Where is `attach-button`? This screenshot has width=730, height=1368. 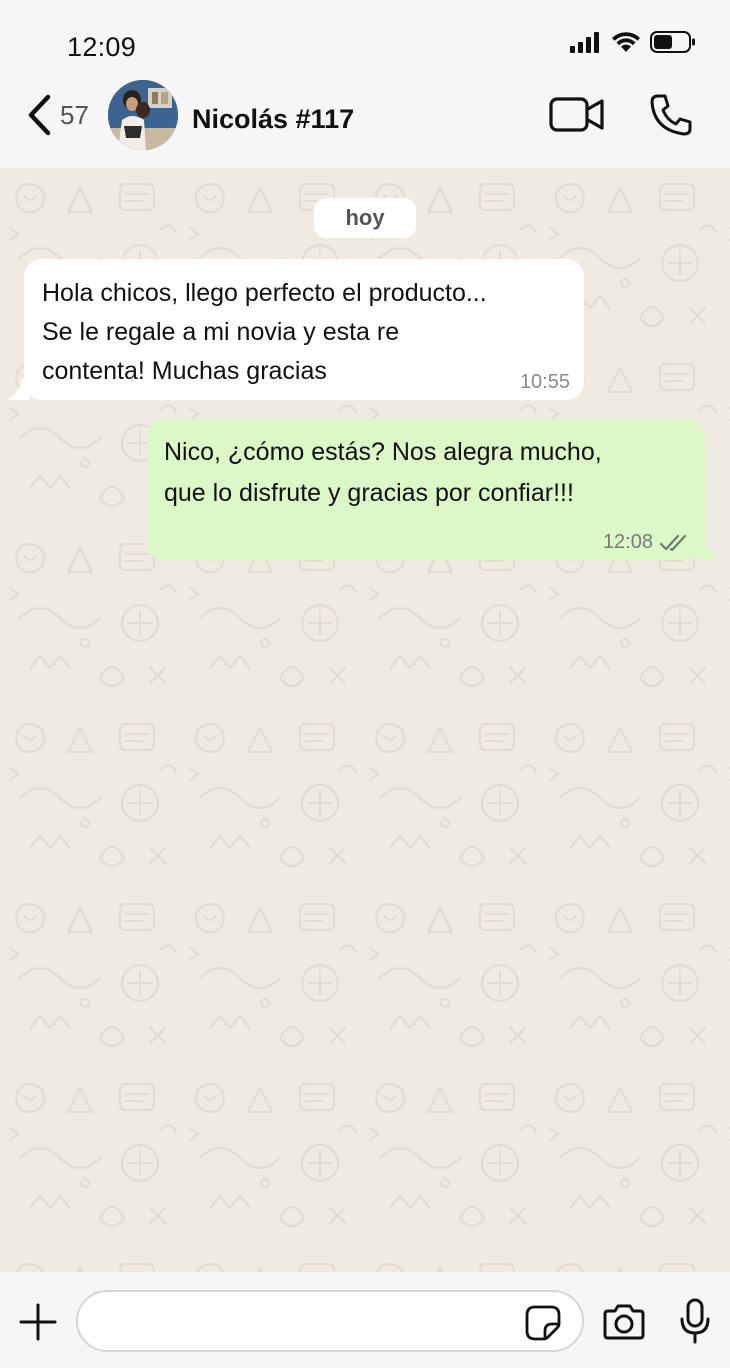
attach-button is located at coordinates (38, 1322).